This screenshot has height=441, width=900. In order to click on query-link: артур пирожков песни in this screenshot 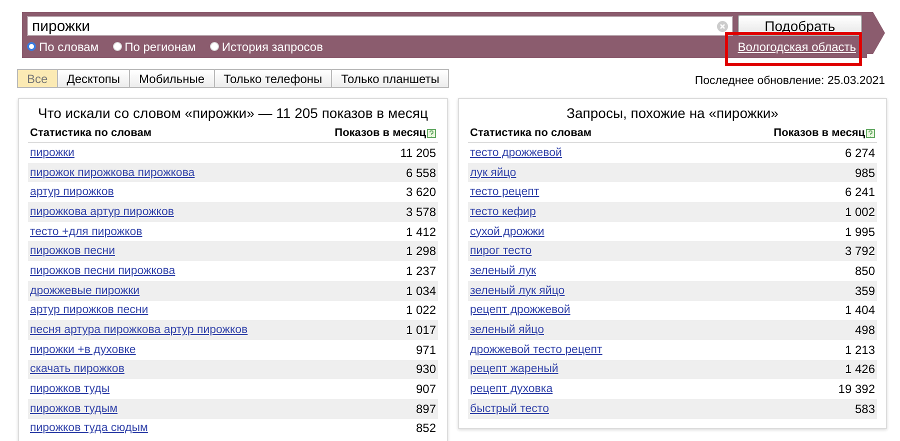, I will do `click(89, 310)`.